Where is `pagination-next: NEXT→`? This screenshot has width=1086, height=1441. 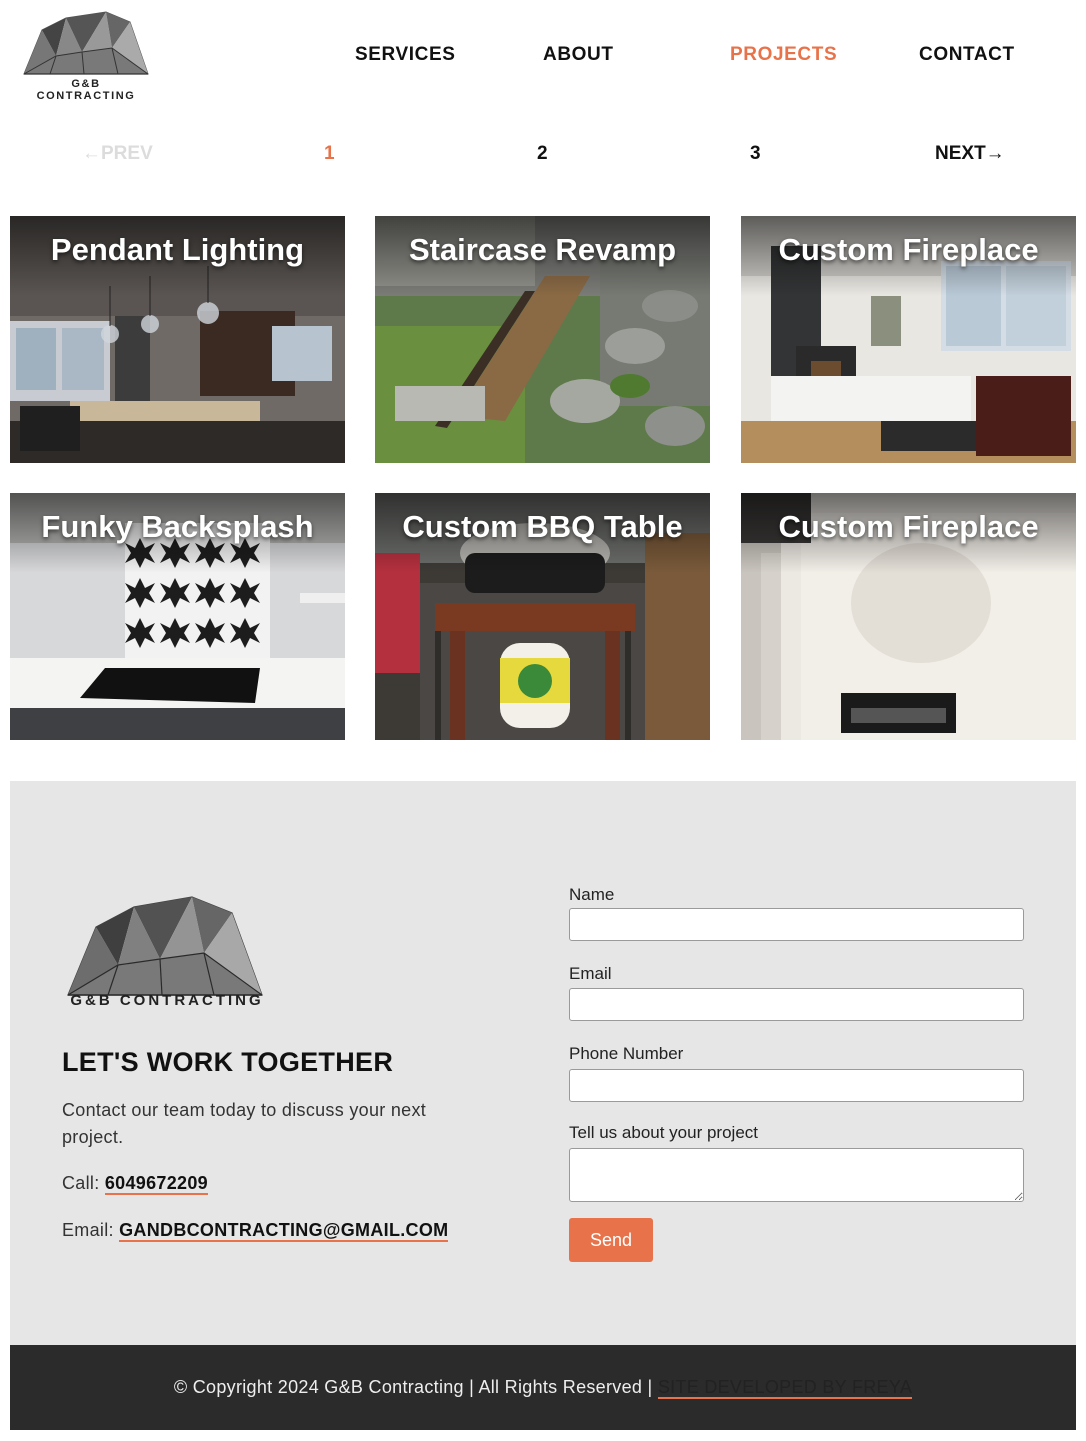 pagination-next: NEXT→ is located at coordinates (970, 154).